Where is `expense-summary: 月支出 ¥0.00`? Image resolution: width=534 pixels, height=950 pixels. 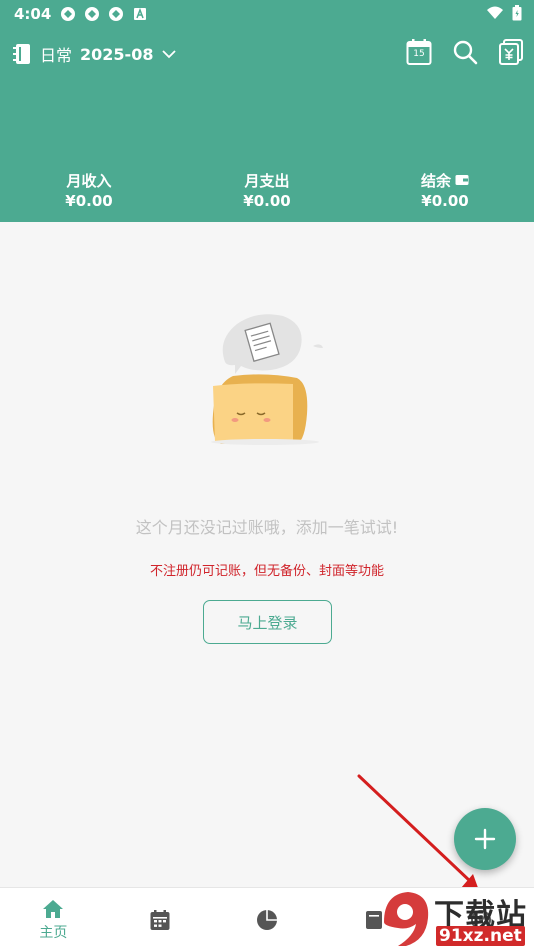
expense-summary: 月支出 ¥0.00 is located at coordinates (267, 191).